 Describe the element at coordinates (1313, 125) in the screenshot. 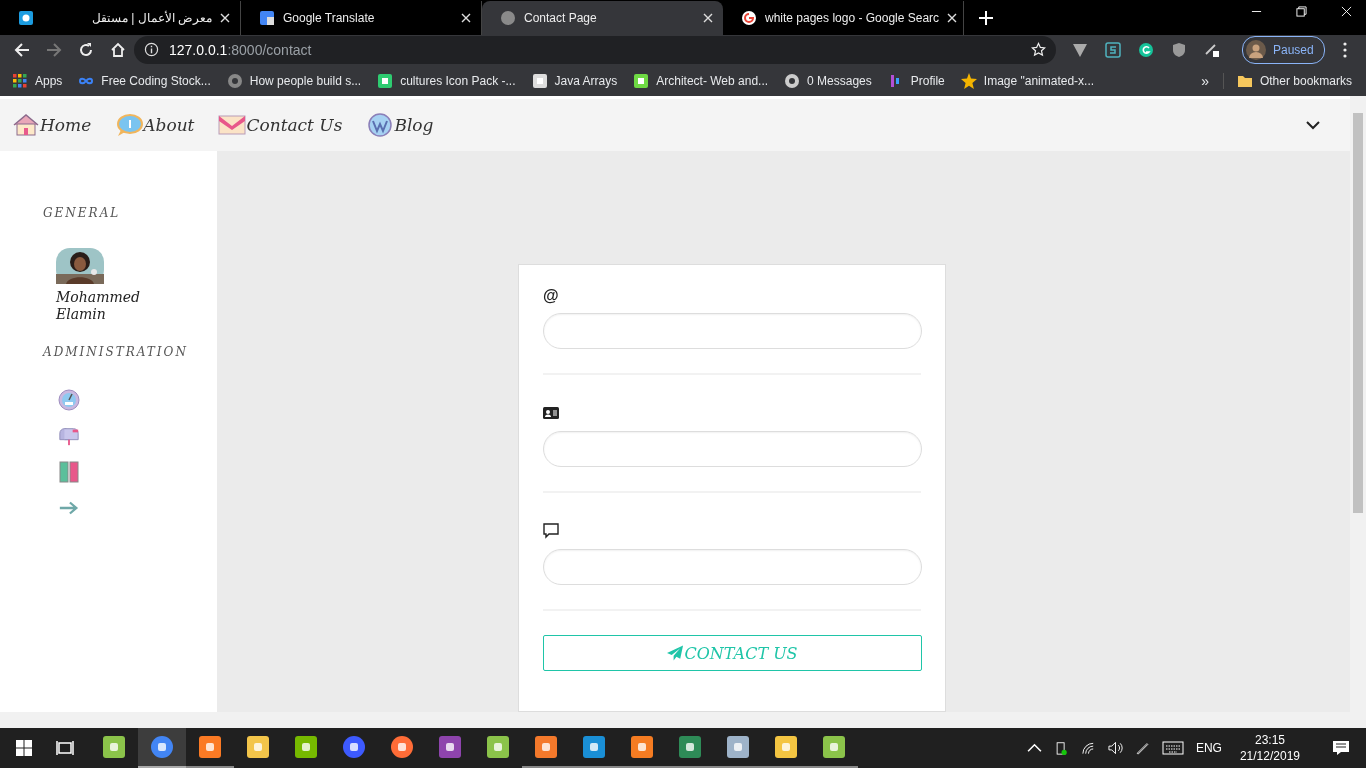

I see `chevron-down-icon` at that location.